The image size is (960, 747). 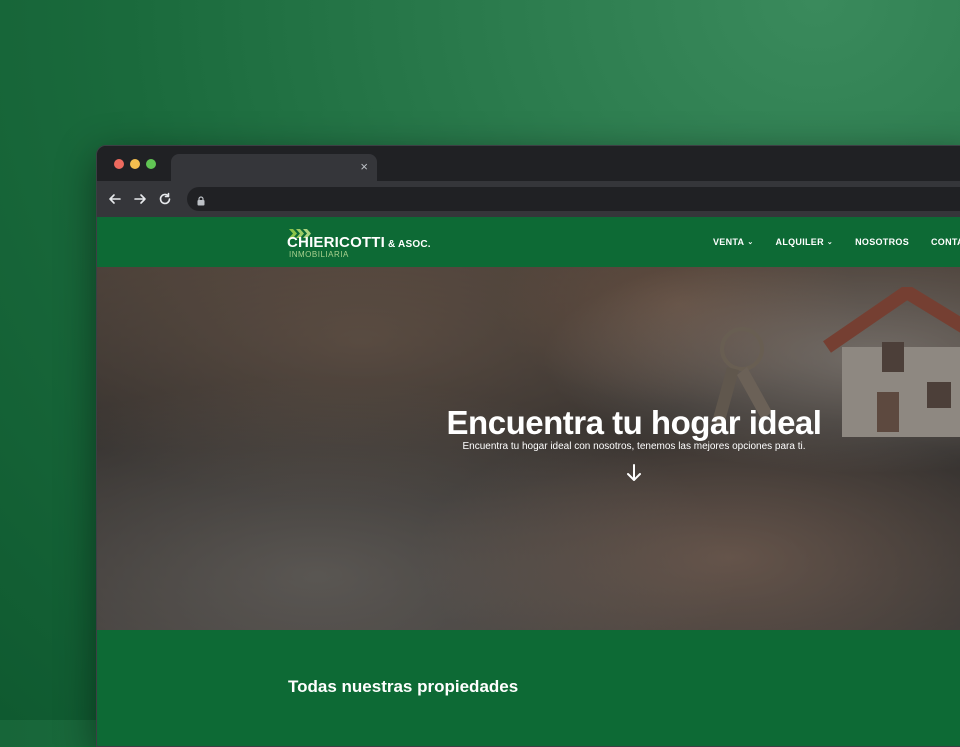 I want to click on nav-item-nosotros: NOSOTROS, so click(x=882, y=242).